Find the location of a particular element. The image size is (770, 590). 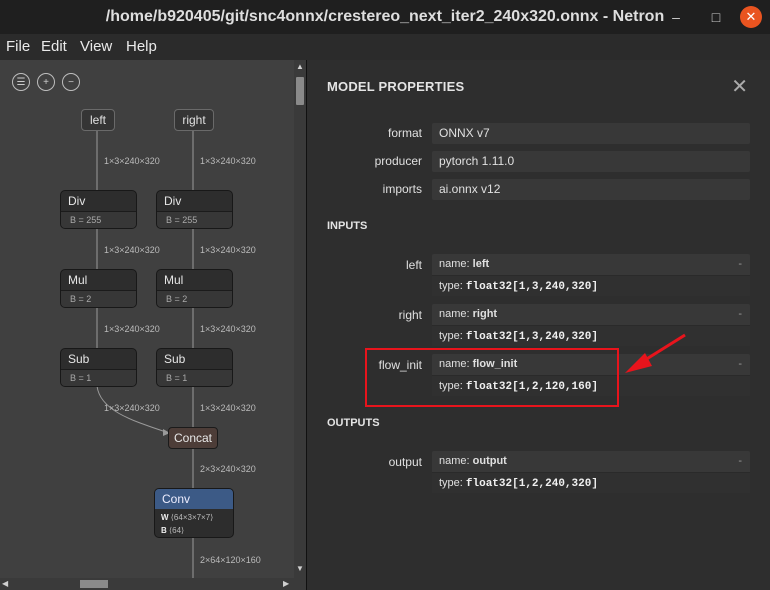

node-op-label: Conv is located at coordinates (194, 499).